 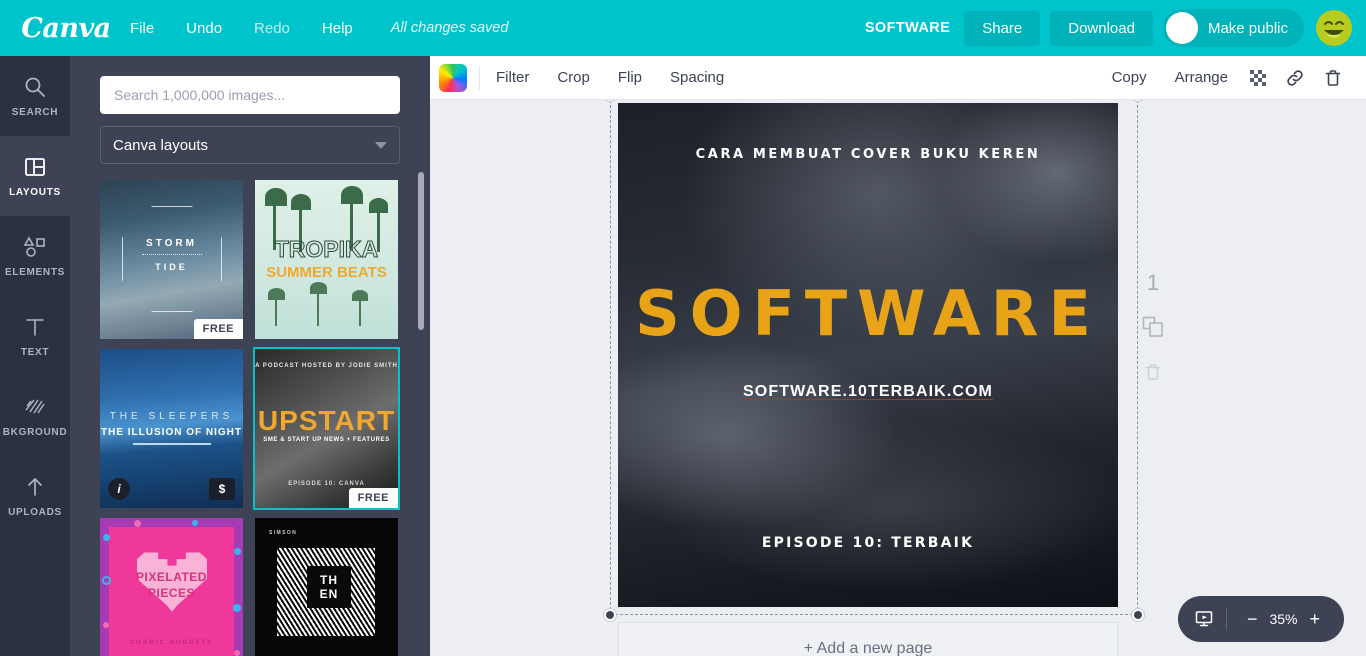 I want to click on sidebar-item-text: TEXT, so click(x=35, y=336).